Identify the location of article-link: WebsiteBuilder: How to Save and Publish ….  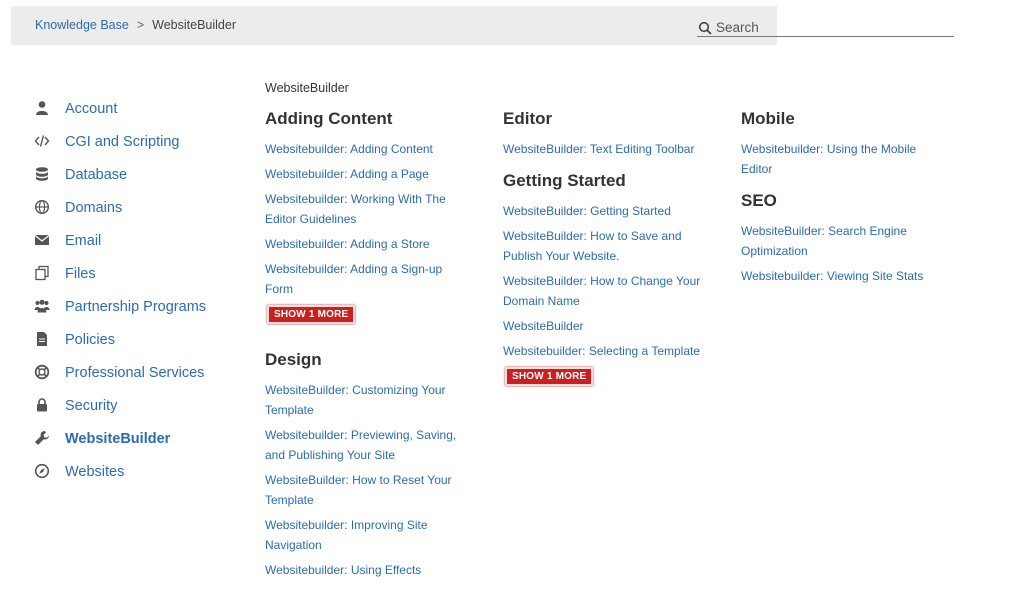
(603, 246).